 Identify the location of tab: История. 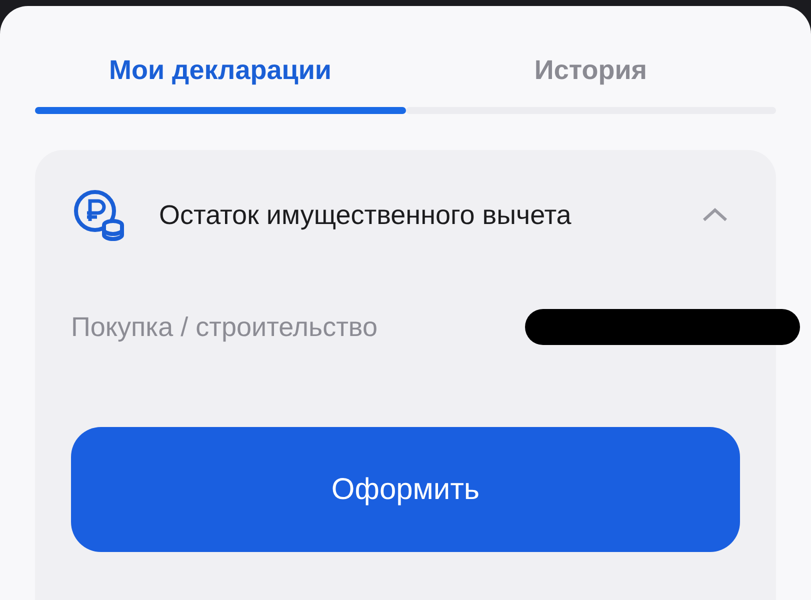
(591, 82).